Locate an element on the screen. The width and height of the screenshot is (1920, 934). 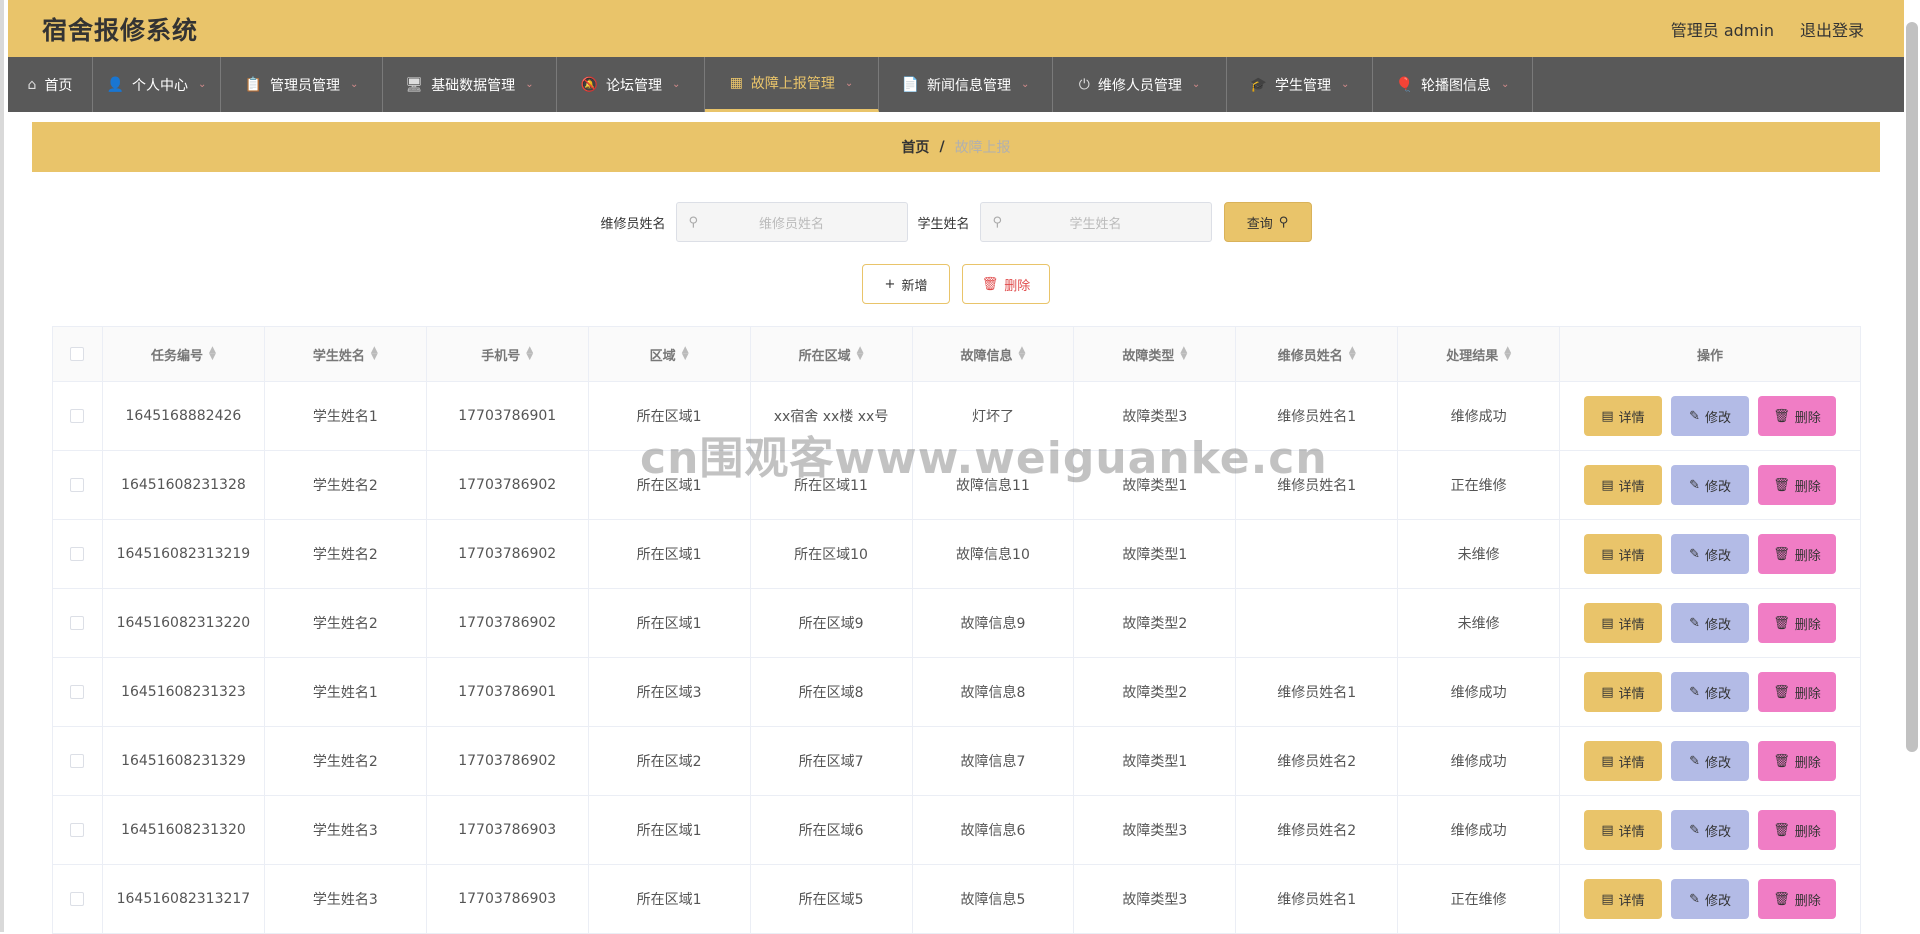
column-header: 处理结果 ▲ ▼ is located at coordinates (1479, 354).